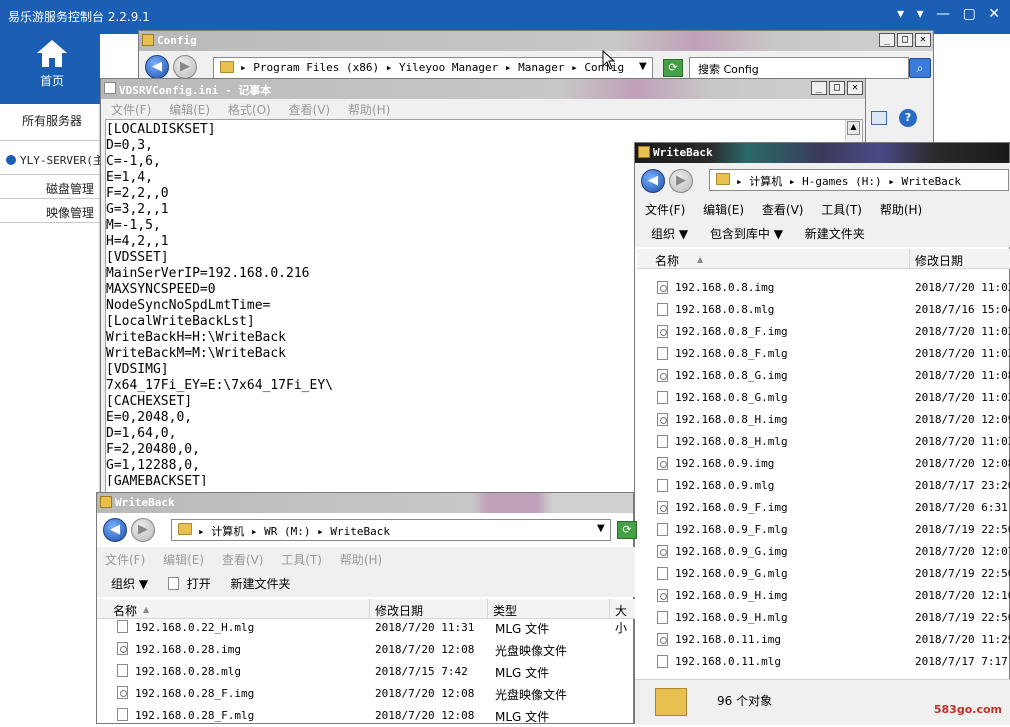  What do you see at coordinates (50, 140) in the screenshot?
I see `divider` at bounding box center [50, 140].